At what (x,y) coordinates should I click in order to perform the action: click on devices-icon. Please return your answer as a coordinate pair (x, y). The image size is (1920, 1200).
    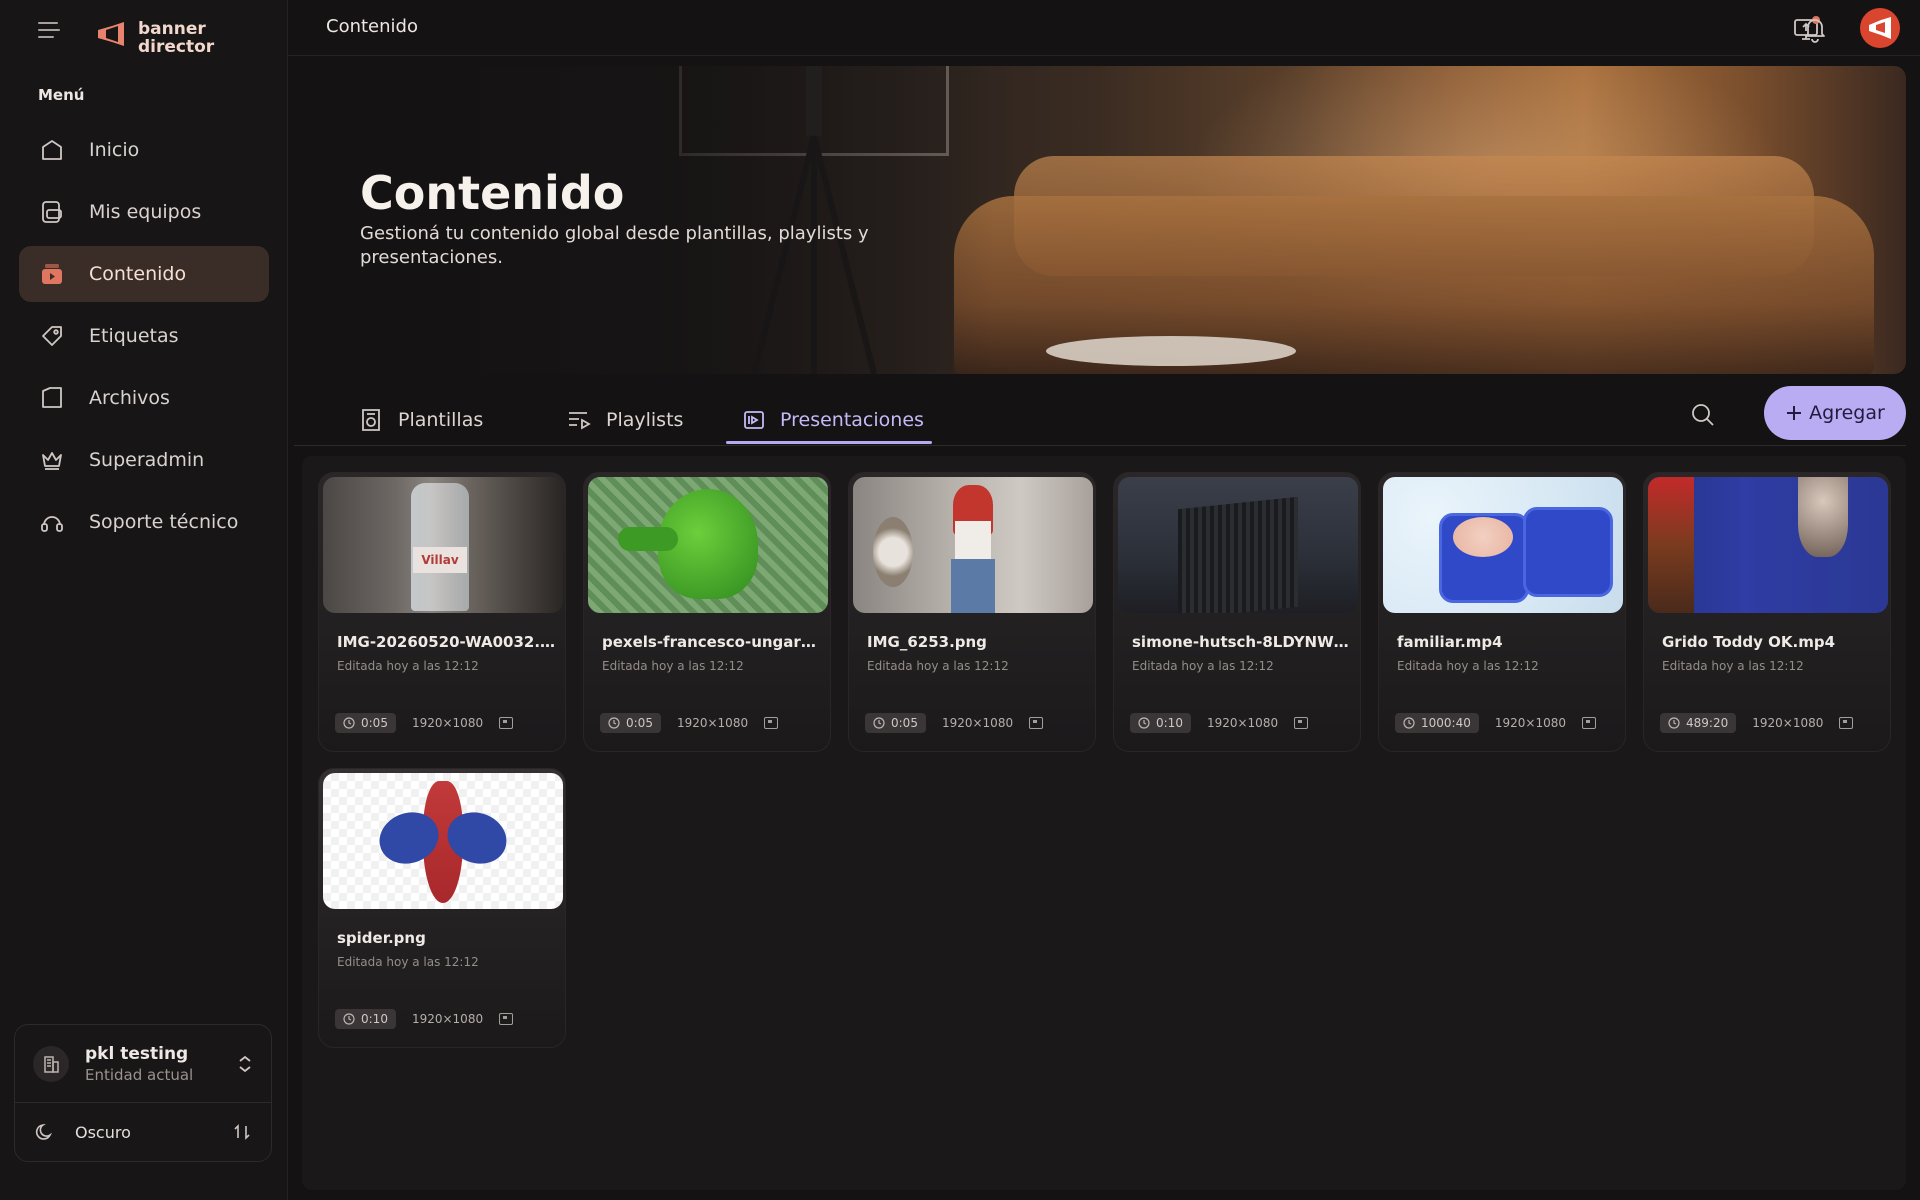
    Looking at the image, I should click on (52, 212).